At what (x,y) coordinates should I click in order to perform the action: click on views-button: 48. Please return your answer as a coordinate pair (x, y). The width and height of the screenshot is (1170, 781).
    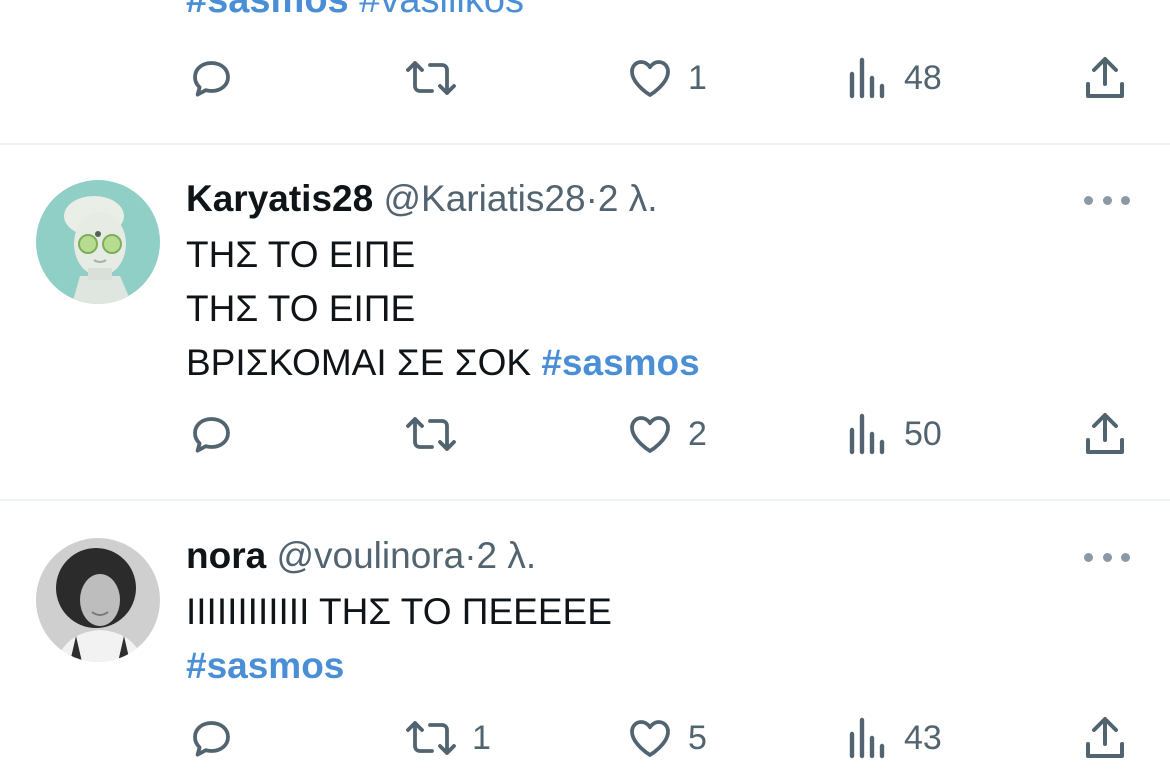
    Looking at the image, I should click on (894, 78).